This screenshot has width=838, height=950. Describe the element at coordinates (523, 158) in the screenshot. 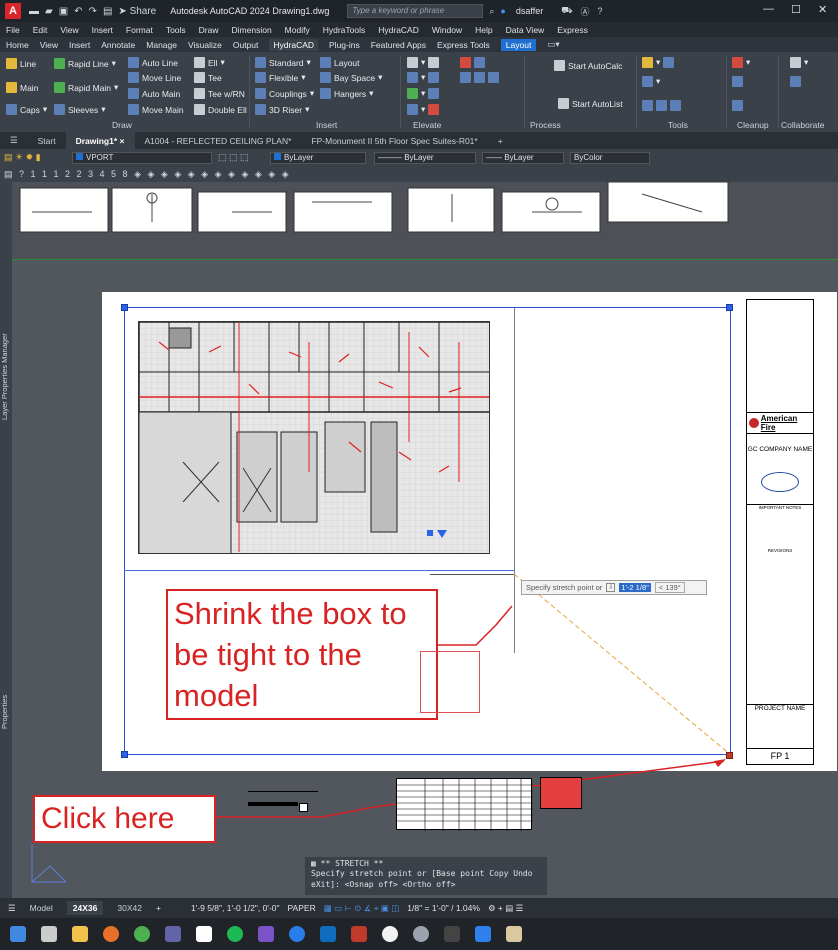

I see `lineweight-dropdown: —— ByLayer` at that location.